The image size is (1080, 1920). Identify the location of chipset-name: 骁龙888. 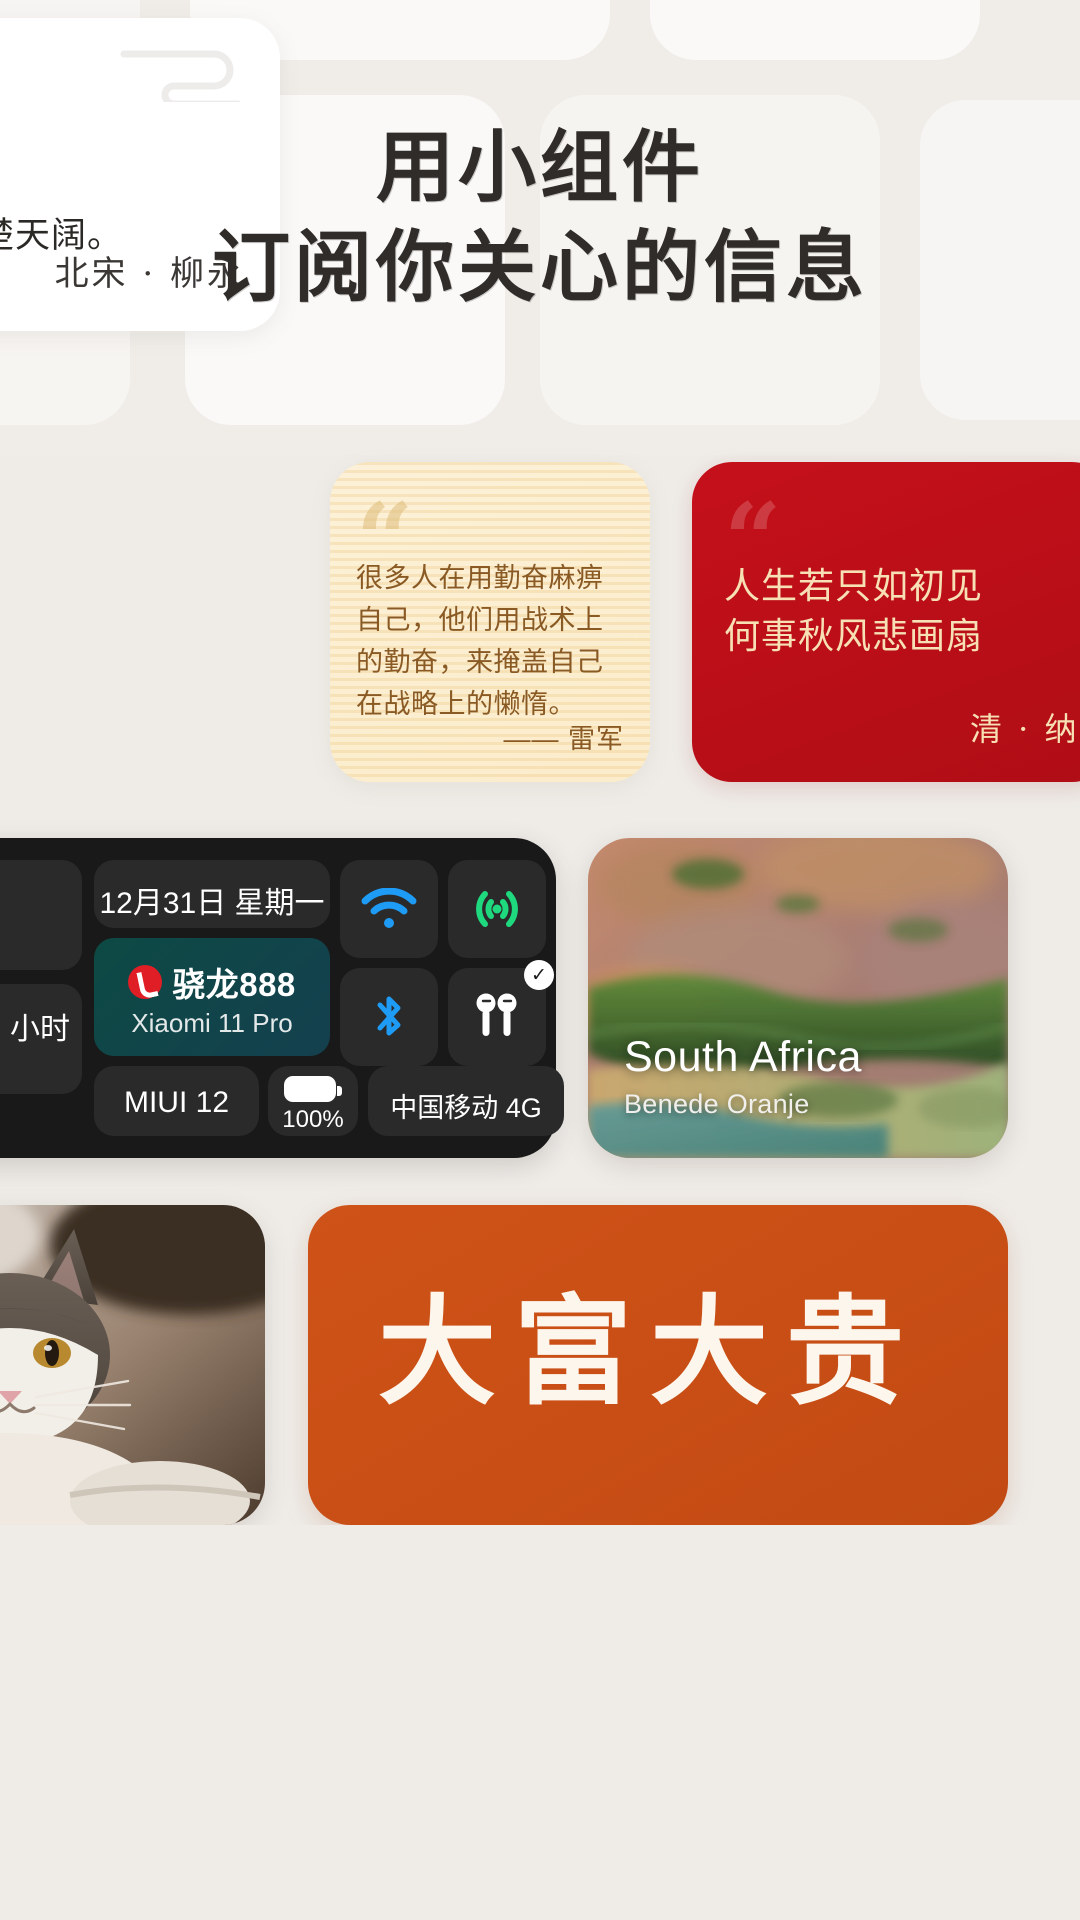
(234, 984).